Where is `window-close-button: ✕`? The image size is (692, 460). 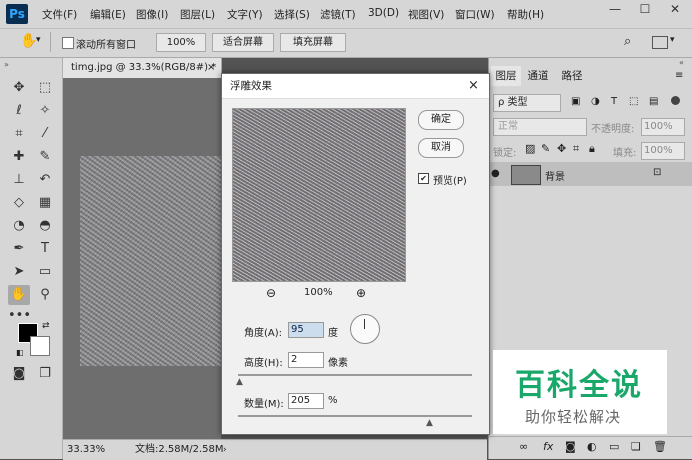
window-close-button: ✕ is located at coordinates (675, 10).